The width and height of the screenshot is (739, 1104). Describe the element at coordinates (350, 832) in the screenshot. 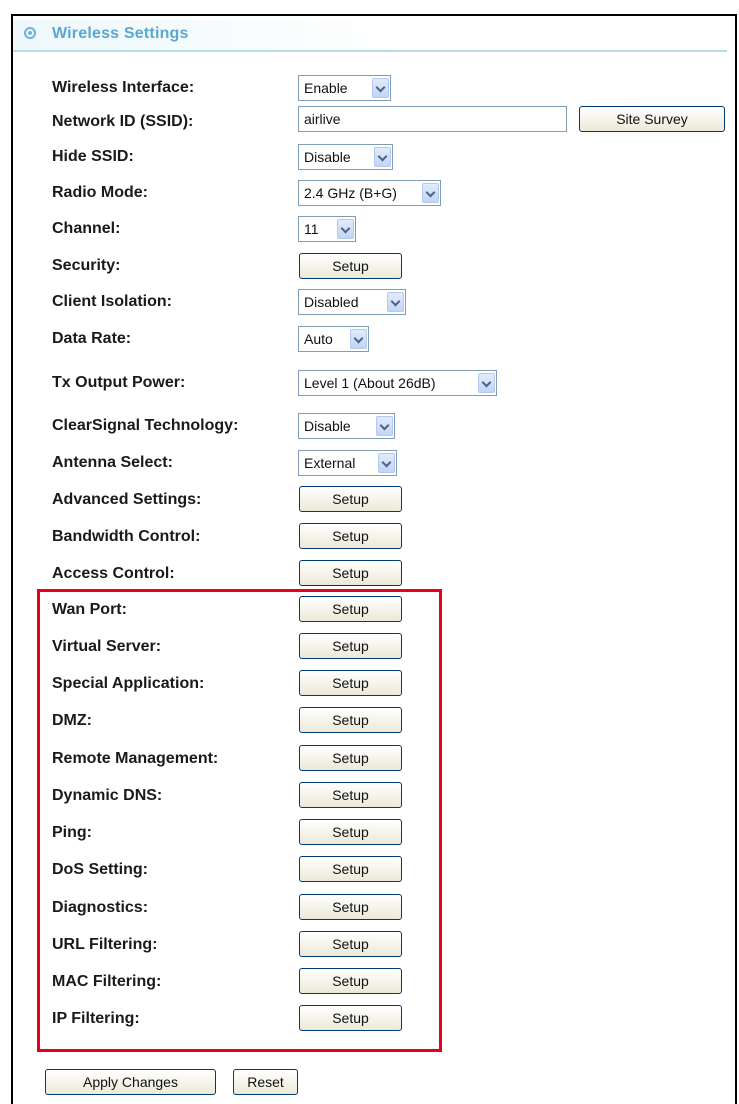

I see `ping-setup-button: Setup` at that location.